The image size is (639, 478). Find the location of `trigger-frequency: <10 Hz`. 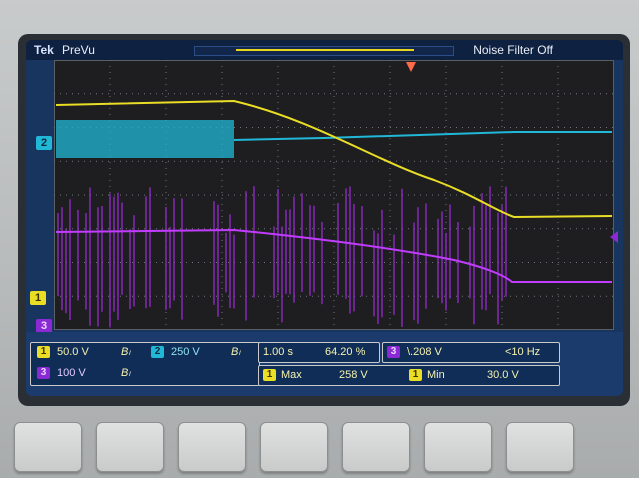

trigger-frequency: <10 Hz is located at coordinates (523, 352).